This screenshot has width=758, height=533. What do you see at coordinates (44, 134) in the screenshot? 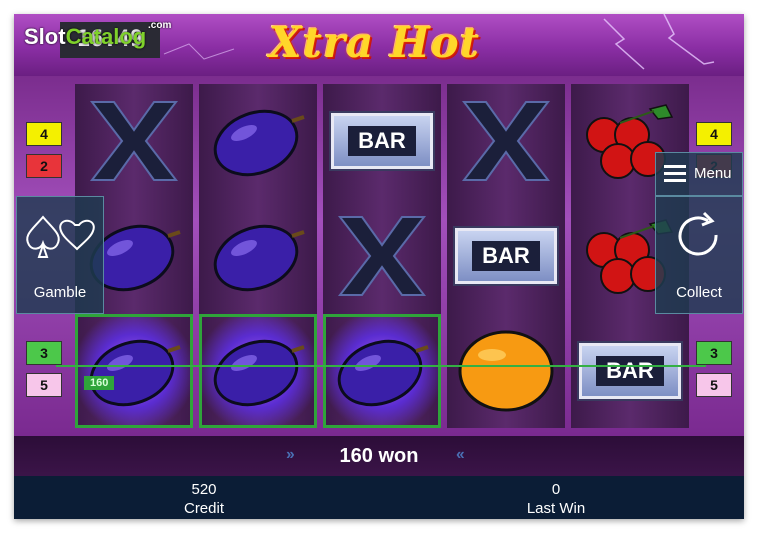
I see `line-badge-left-4: 4` at bounding box center [44, 134].